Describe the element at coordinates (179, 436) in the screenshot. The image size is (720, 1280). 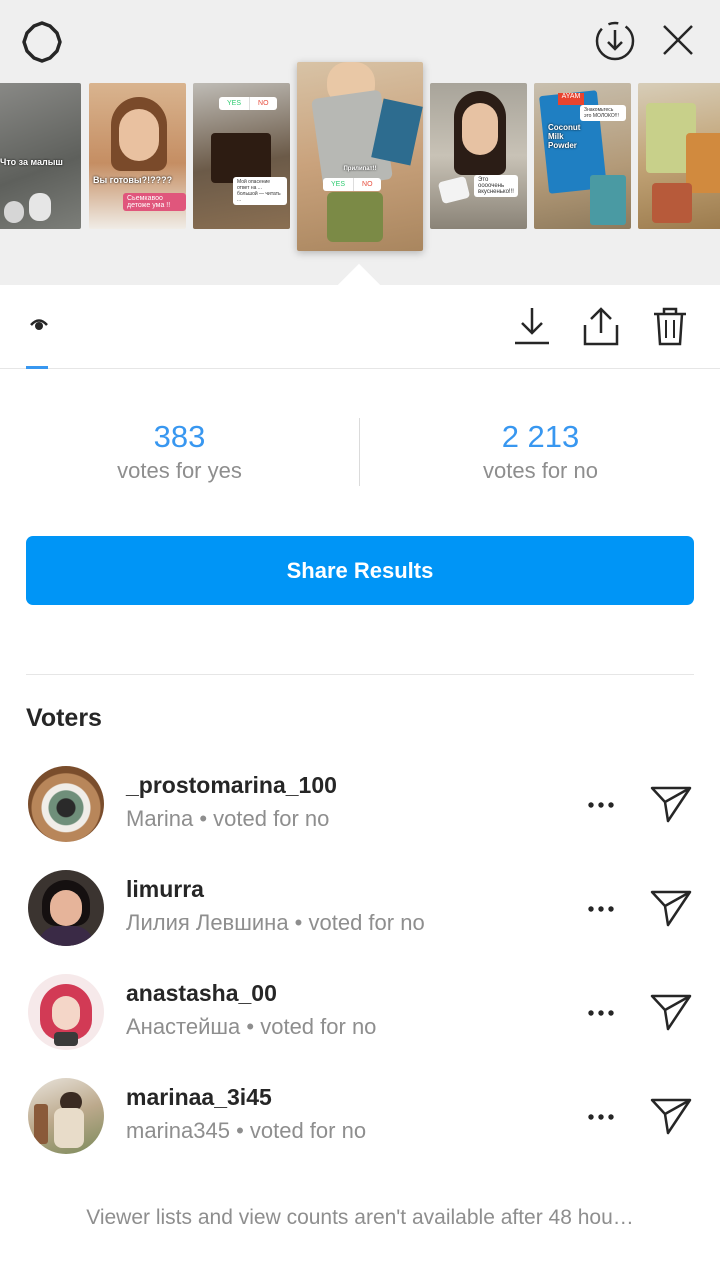
I see `yes-count: 383` at that location.